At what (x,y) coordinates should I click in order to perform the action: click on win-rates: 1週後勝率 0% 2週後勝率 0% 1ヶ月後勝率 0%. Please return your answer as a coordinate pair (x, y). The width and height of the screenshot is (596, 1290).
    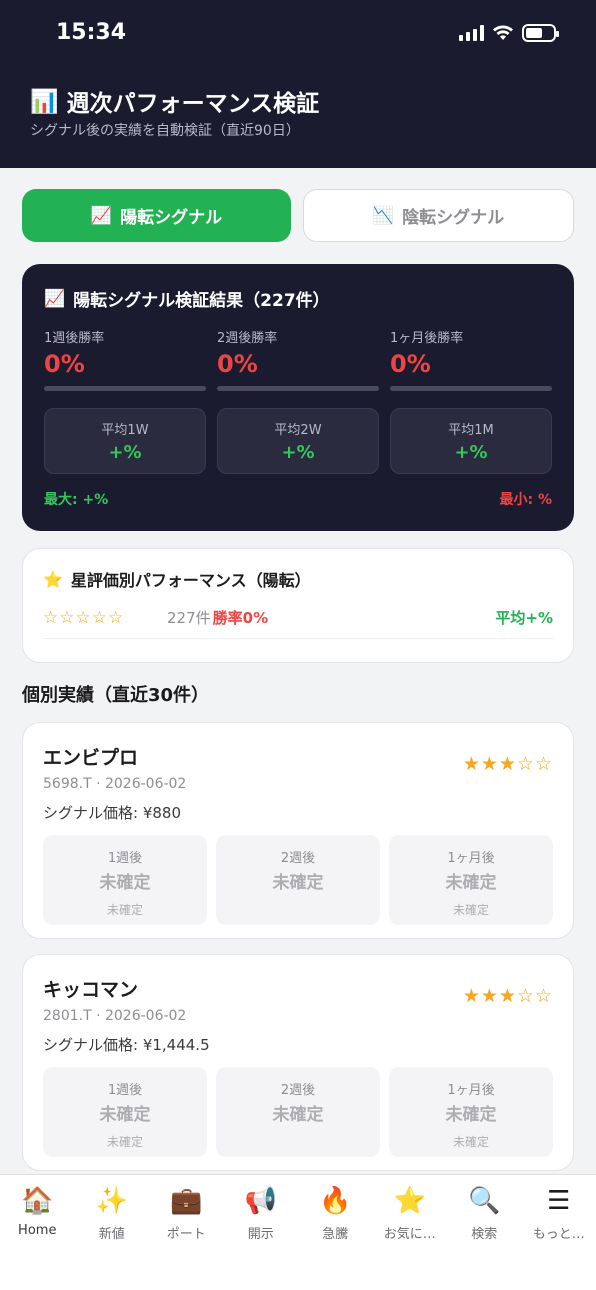
    Looking at the image, I should click on (298, 359).